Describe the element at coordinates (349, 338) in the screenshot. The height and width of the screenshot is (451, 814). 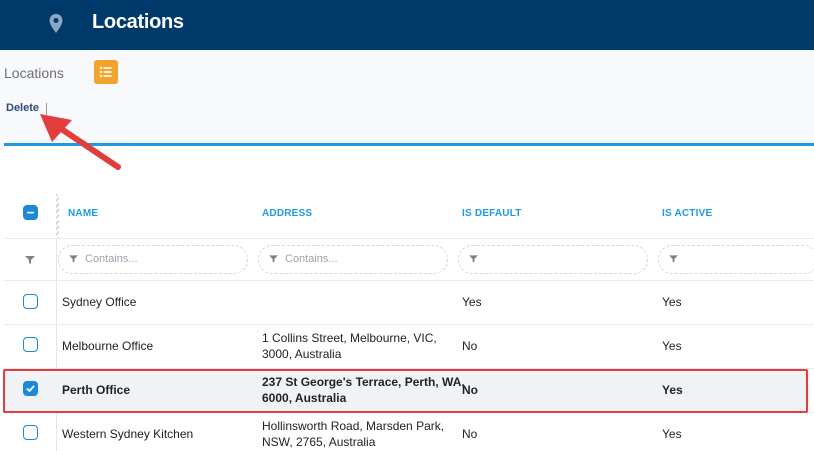
I see `row-address-line1: 1 Collins Street, Melbourne, VIC,` at that location.